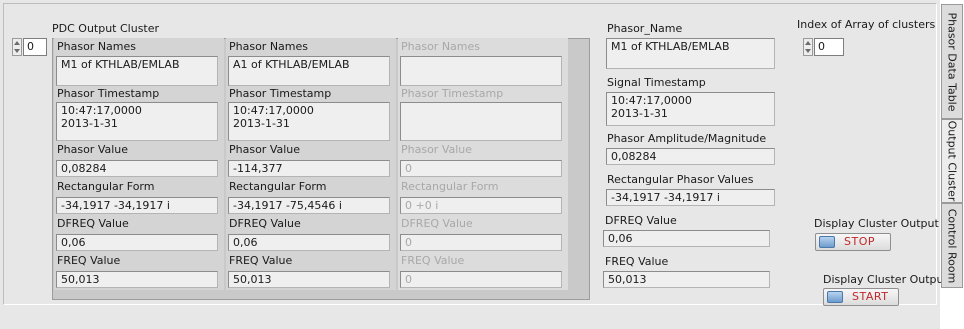 The height and width of the screenshot is (329, 964). What do you see at coordinates (690, 197) in the screenshot?
I see `rectangular-values-indicator: -34,1917 -34,1917 i` at bounding box center [690, 197].